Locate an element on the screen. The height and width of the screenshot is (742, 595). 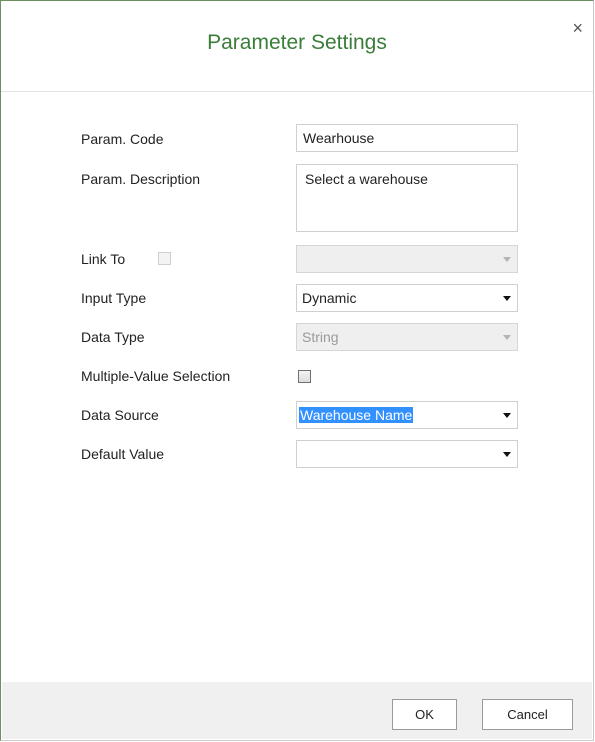
param-code-input: Wearhouse is located at coordinates (407, 138).